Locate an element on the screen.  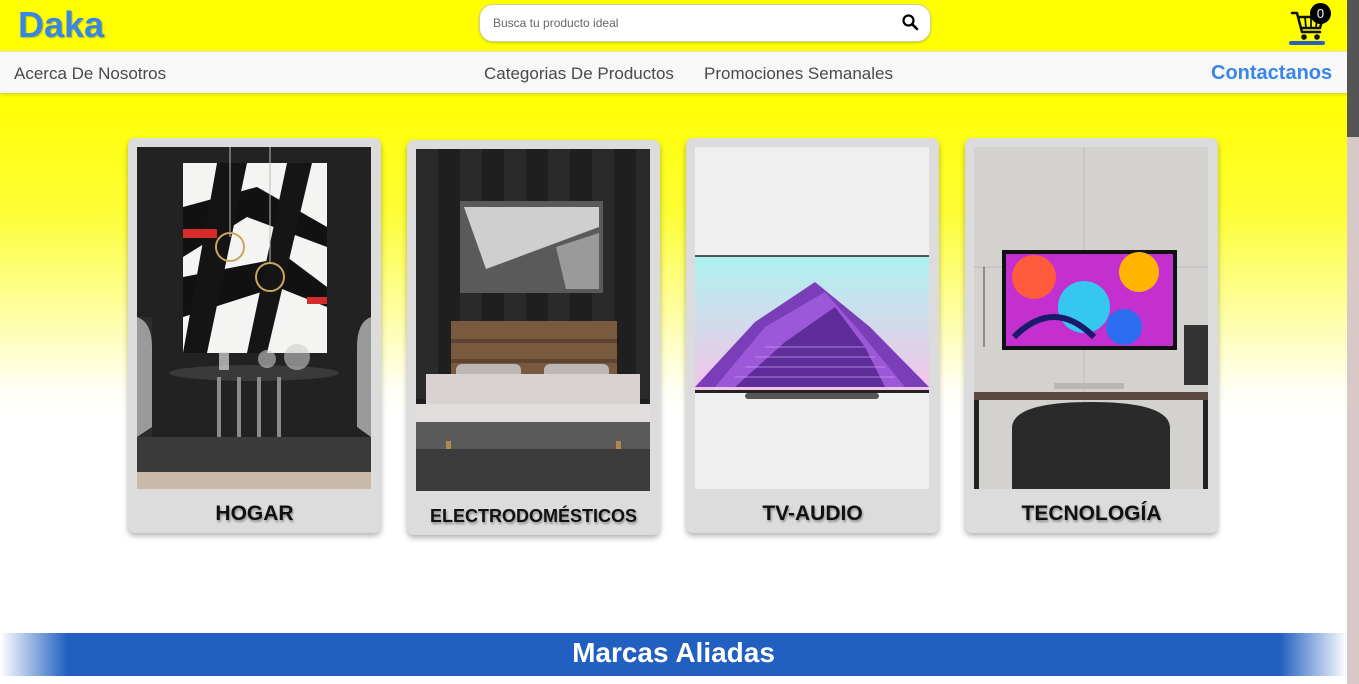
category-card-tecnologia: TECNOLOGÍA is located at coordinates (1091, 335).